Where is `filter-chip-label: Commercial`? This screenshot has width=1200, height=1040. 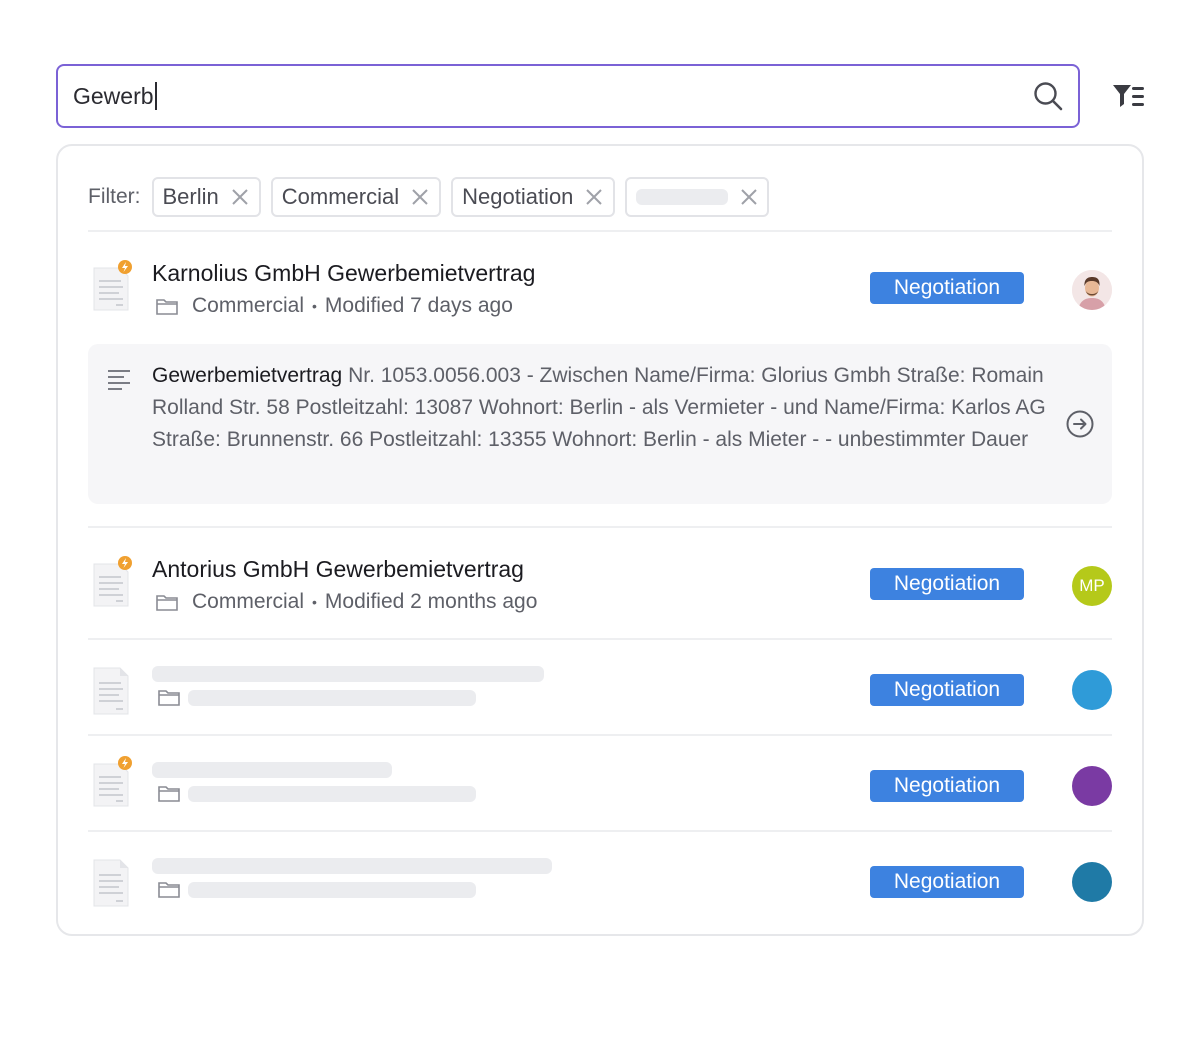 filter-chip-label: Commercial is located at coordinates (340, 196).